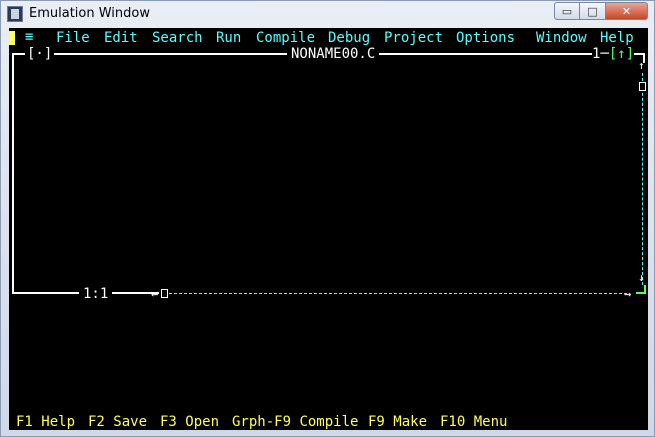 The image size is (655, 437). What do you see at coordinates (202, 422) in the screenshot?
I see `hotkey-label: Open` at bounding box center [202, 422].